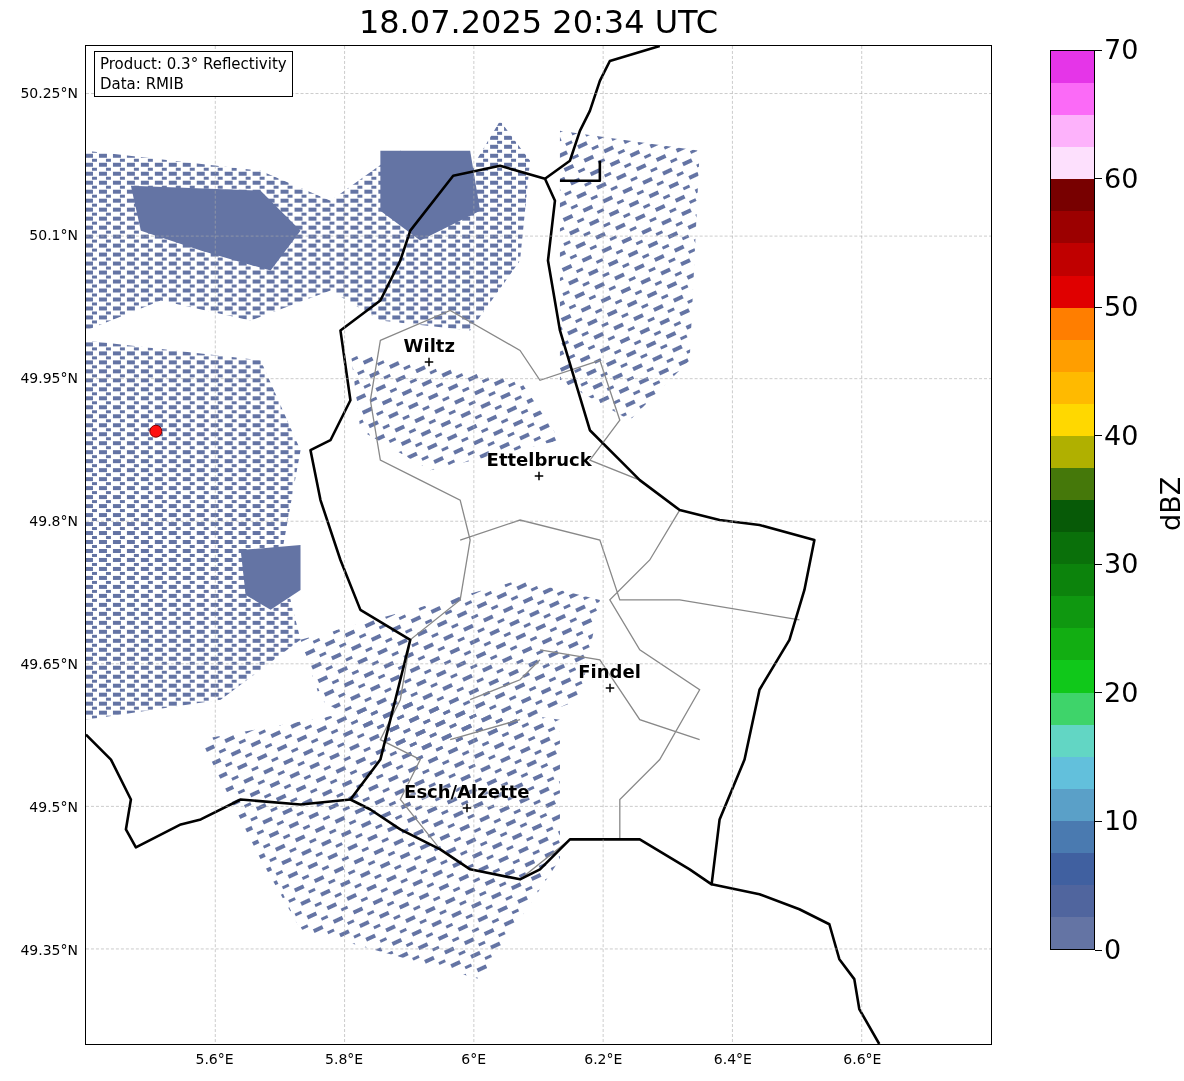 Image resolution: width=1184 pixels, height=1081 pixels. What do you see at coordinates (1121, 178) in the screenshot?
I see `colorbar-tick-label: 60` at bounding box center [1121, 178].